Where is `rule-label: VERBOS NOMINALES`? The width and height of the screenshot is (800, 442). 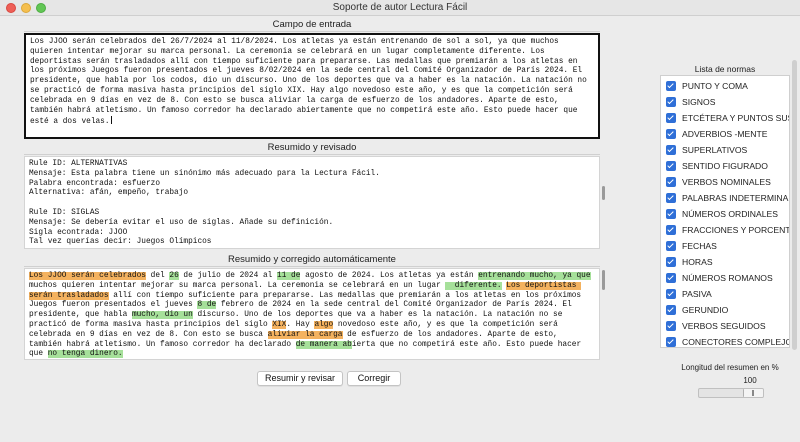
rule-label: VERBOS NOMINALES is located at coordinates (726, 181).